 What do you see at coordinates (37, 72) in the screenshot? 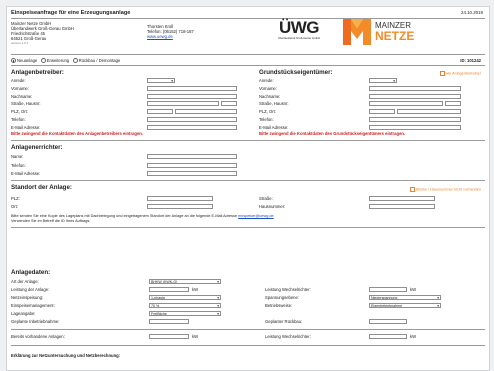
I see `section-title-betreiber: Anlagenbetreiber:` at bounding box center [37, 72].